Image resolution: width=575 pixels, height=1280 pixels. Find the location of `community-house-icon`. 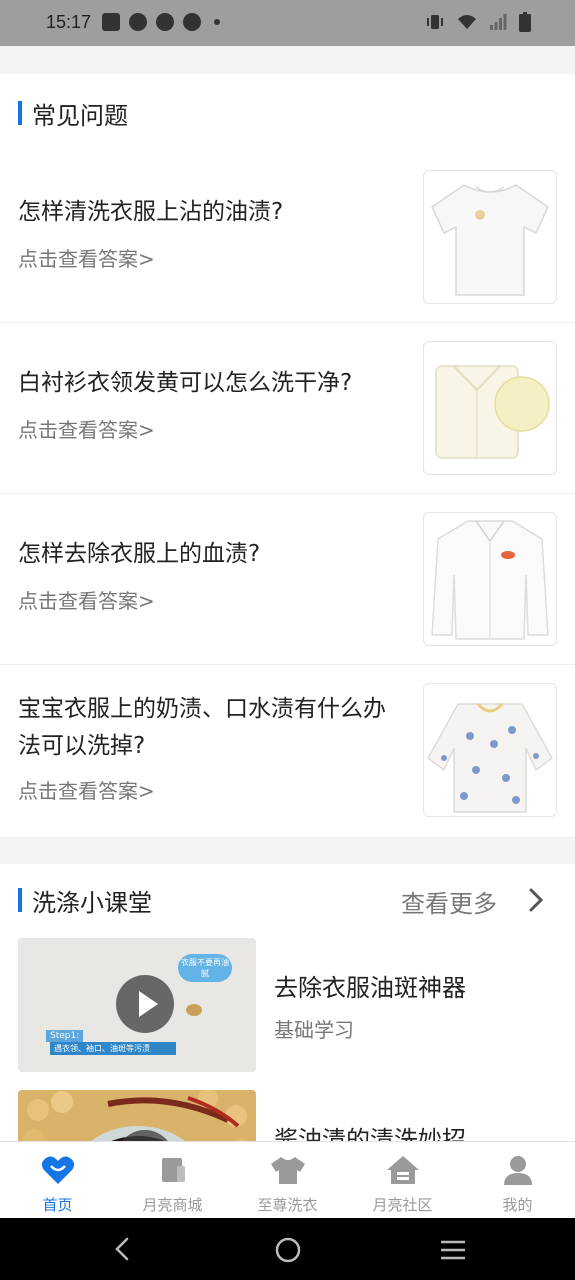

community-house-icon is located at coordinates (402, 1170).